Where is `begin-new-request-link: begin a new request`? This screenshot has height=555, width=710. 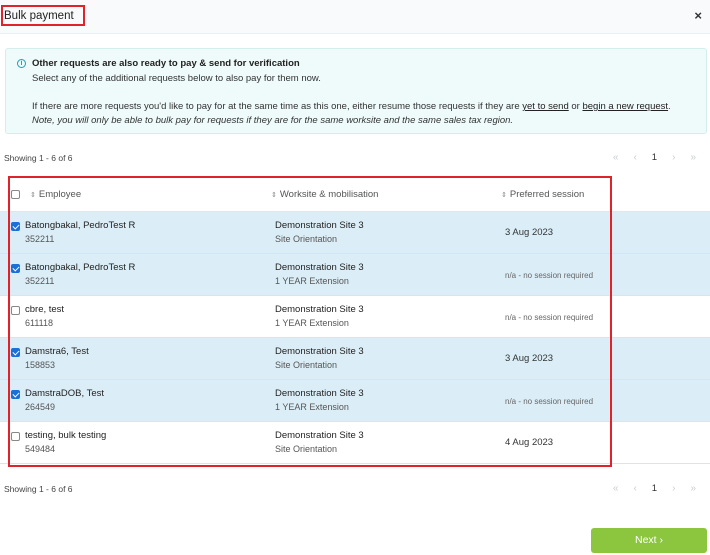
begin-new-request-link: begin a new request is located at coordinates (625, 106).